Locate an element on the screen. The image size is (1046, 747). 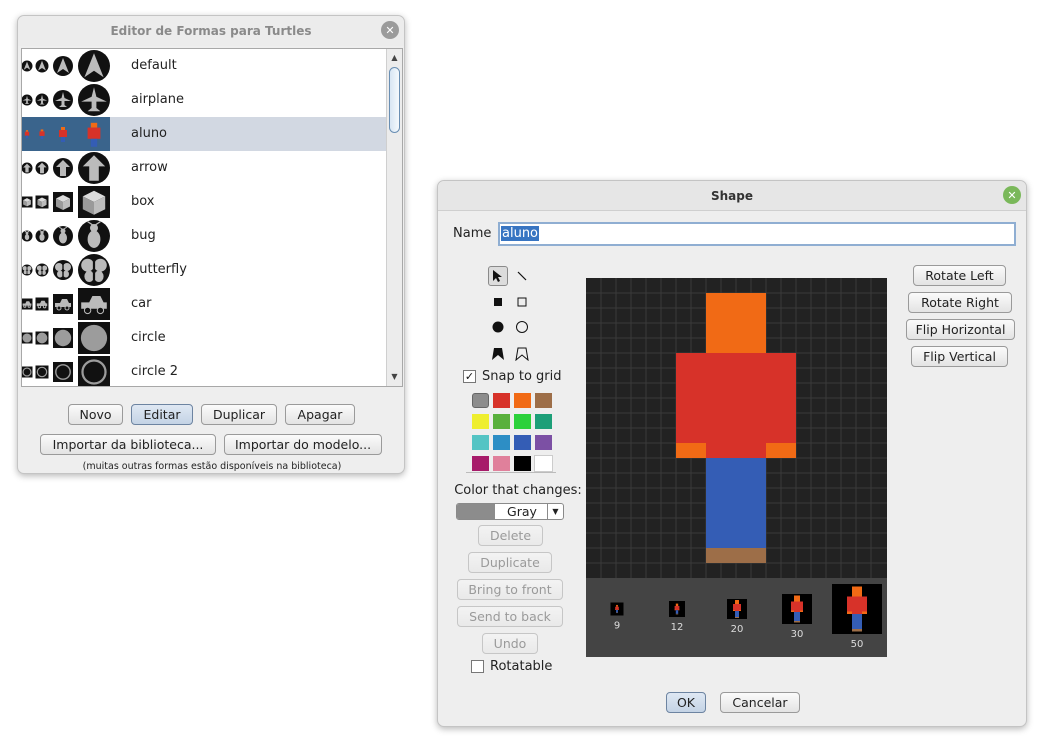
filled-circle-icon is located at coordinates (498, 327).